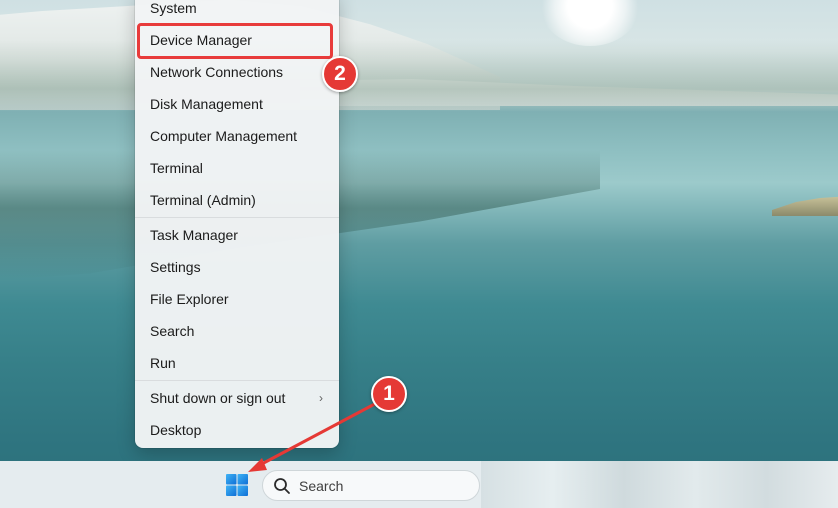  Describe the element at coordinates (237, 267) in the screenshot. I see `menu-item-settings: Settings` at that location.